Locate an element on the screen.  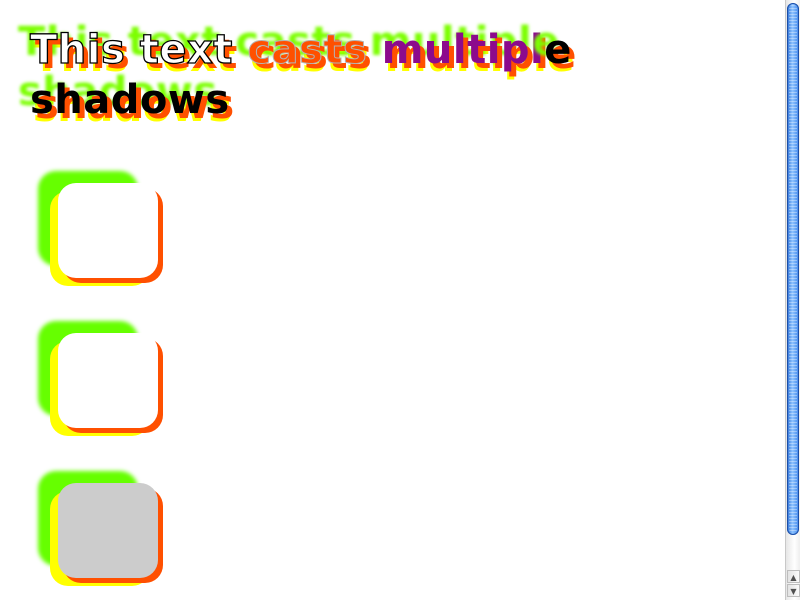
heading-word-e: e is located at coordinates (558, 50).